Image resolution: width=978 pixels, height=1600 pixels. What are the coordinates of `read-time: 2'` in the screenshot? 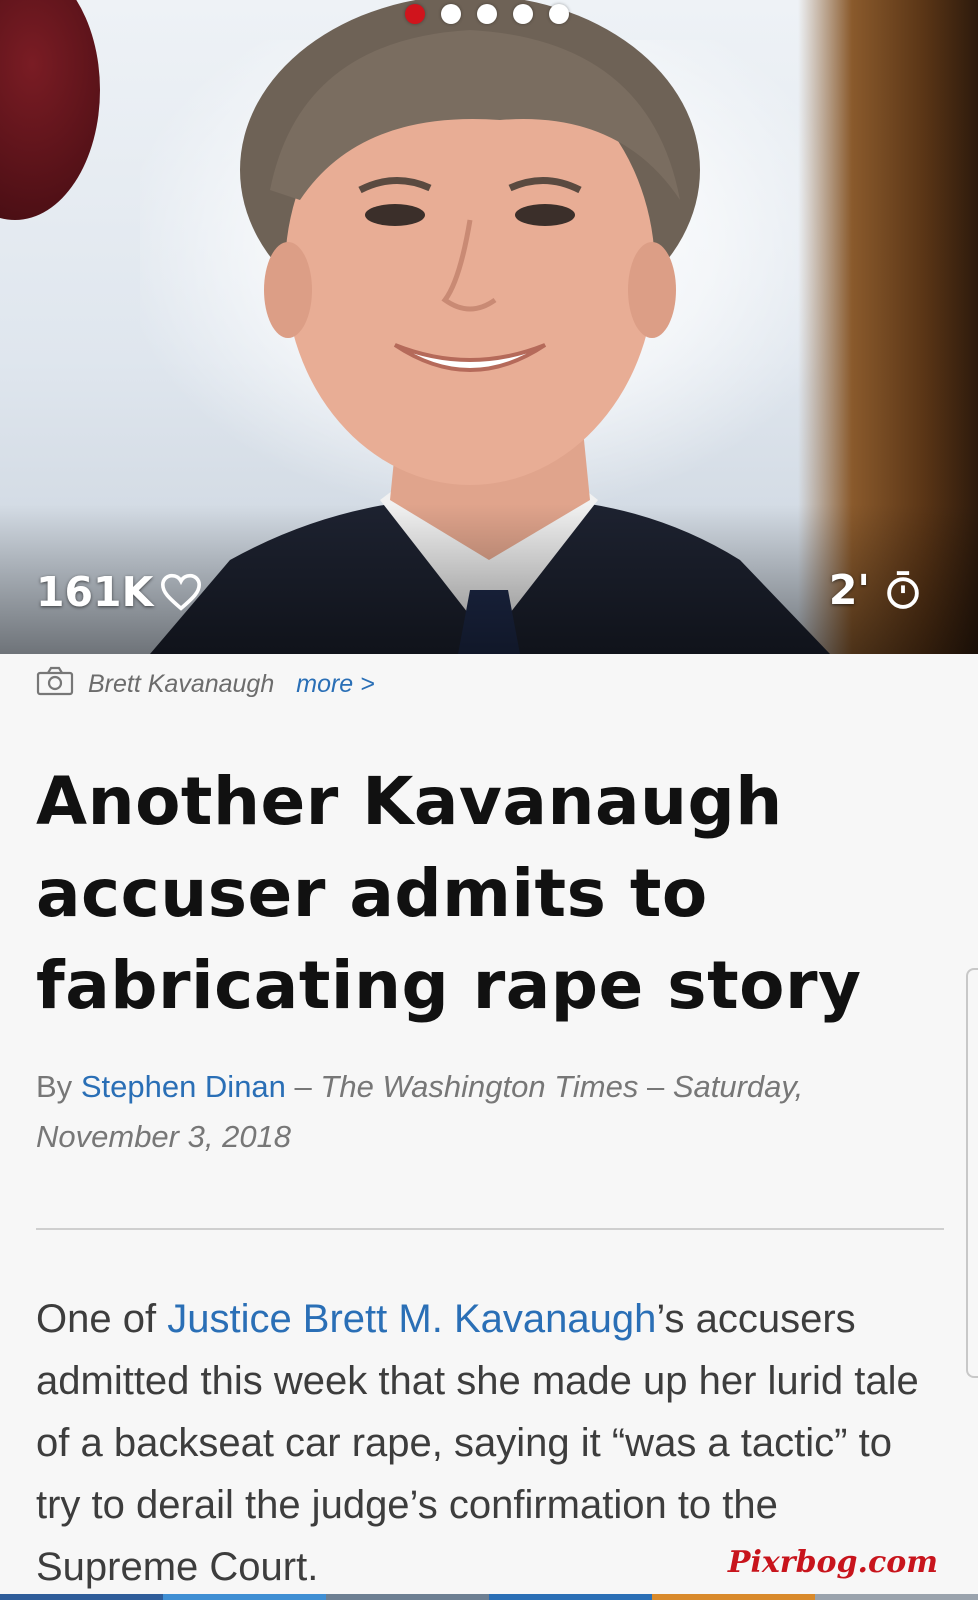 It's located at (875, 590).